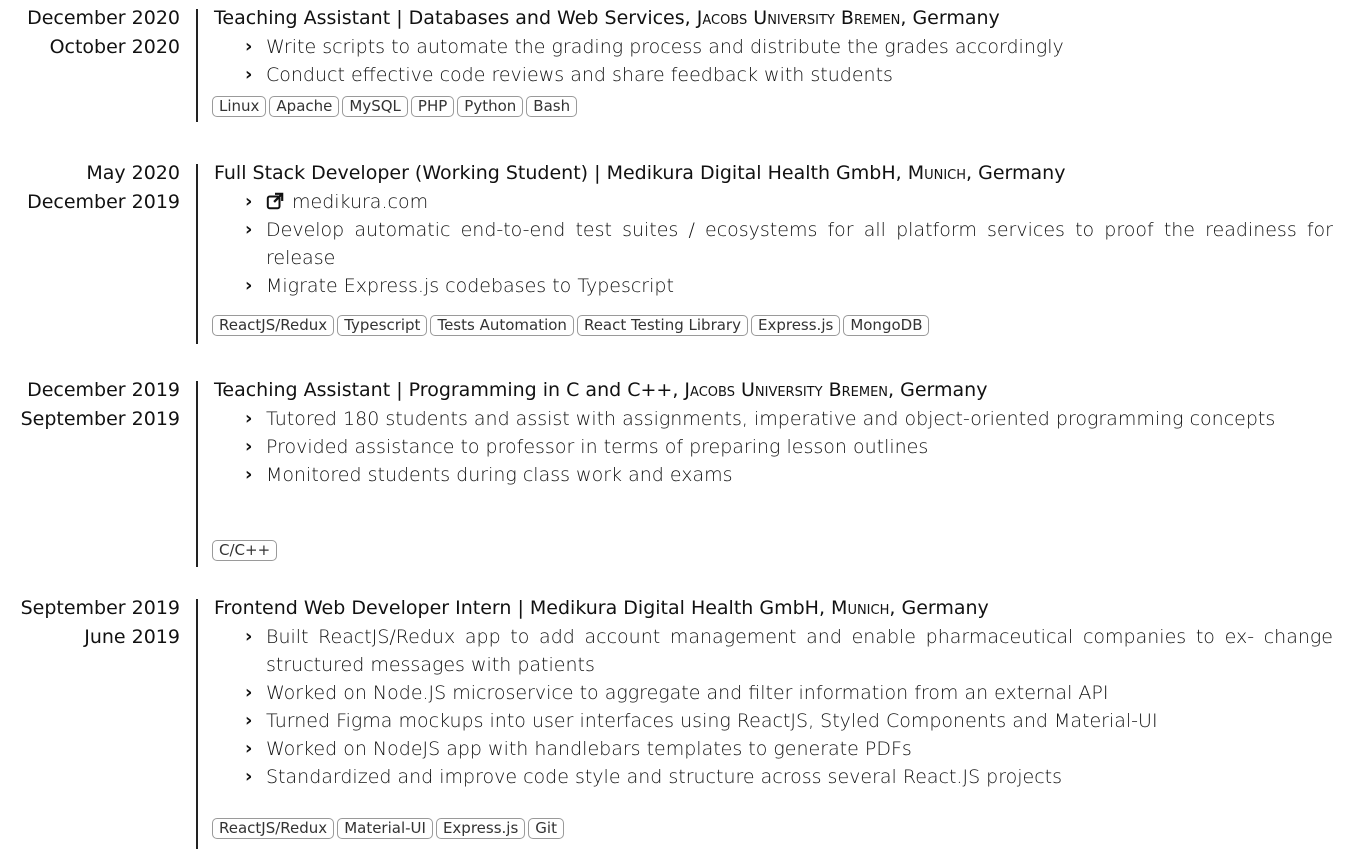  Describe the element at coordinates (375, 106) in the screenshot. I see `tag: MySQL` at that location.